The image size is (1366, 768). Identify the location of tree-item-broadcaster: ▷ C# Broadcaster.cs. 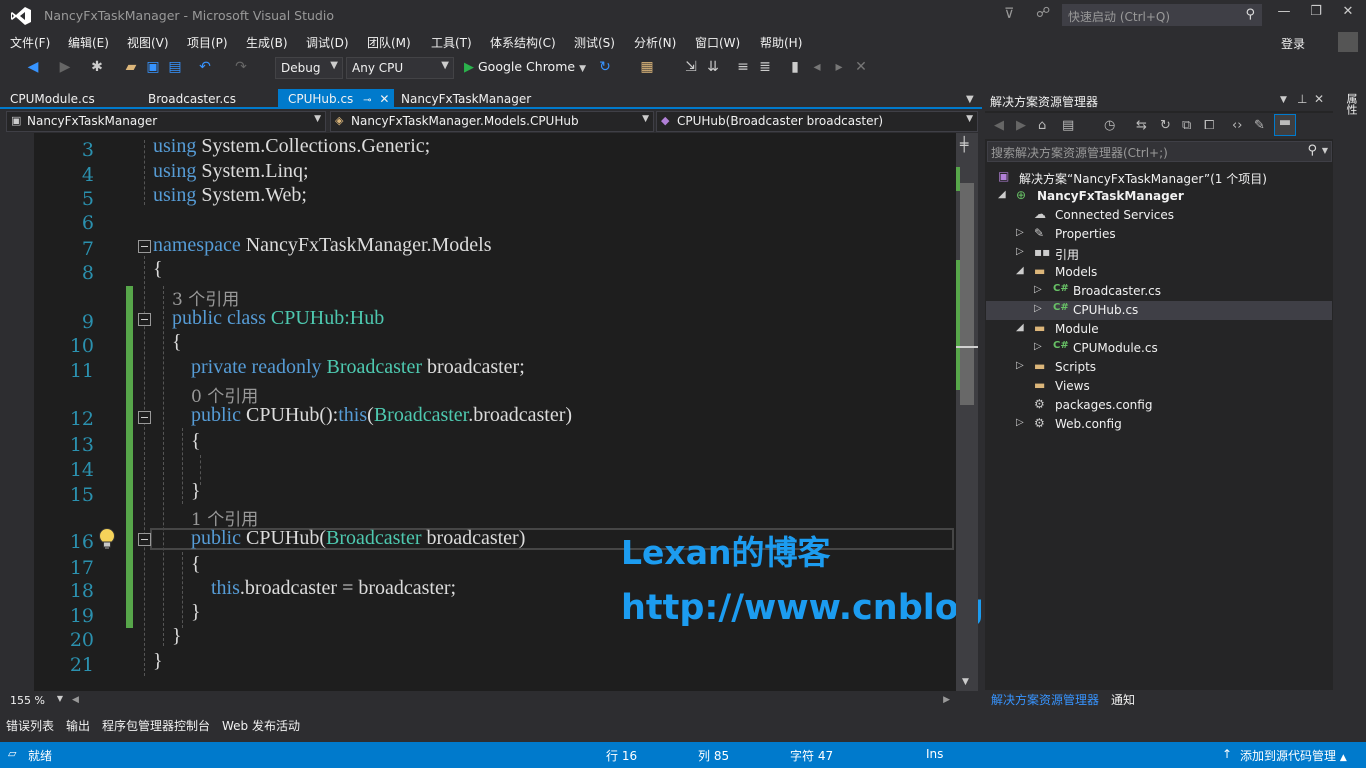
(1159, 291).